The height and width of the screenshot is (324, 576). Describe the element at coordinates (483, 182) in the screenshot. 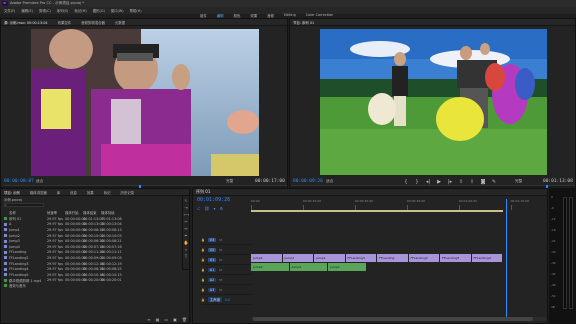

I see `export-frame-icon: ◙` at that location.